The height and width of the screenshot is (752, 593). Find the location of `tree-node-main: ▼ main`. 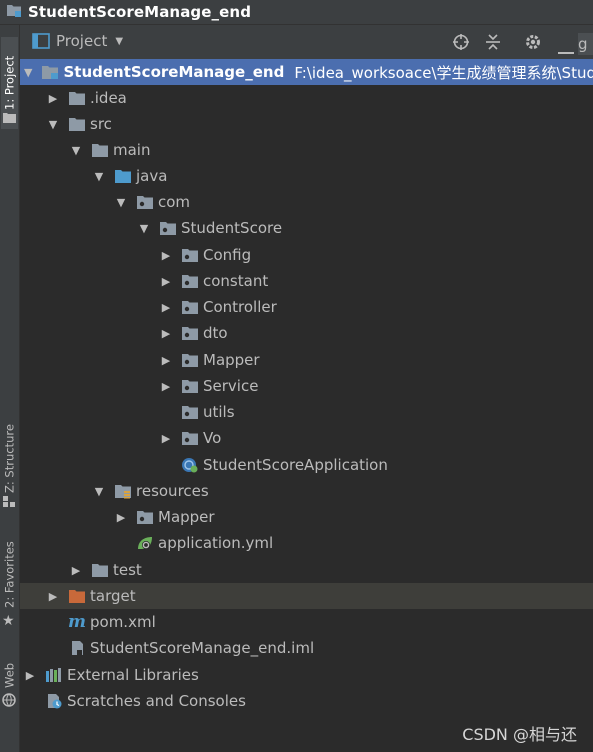

tree-node-main: ▼ main is located at coordinates (306, 150).